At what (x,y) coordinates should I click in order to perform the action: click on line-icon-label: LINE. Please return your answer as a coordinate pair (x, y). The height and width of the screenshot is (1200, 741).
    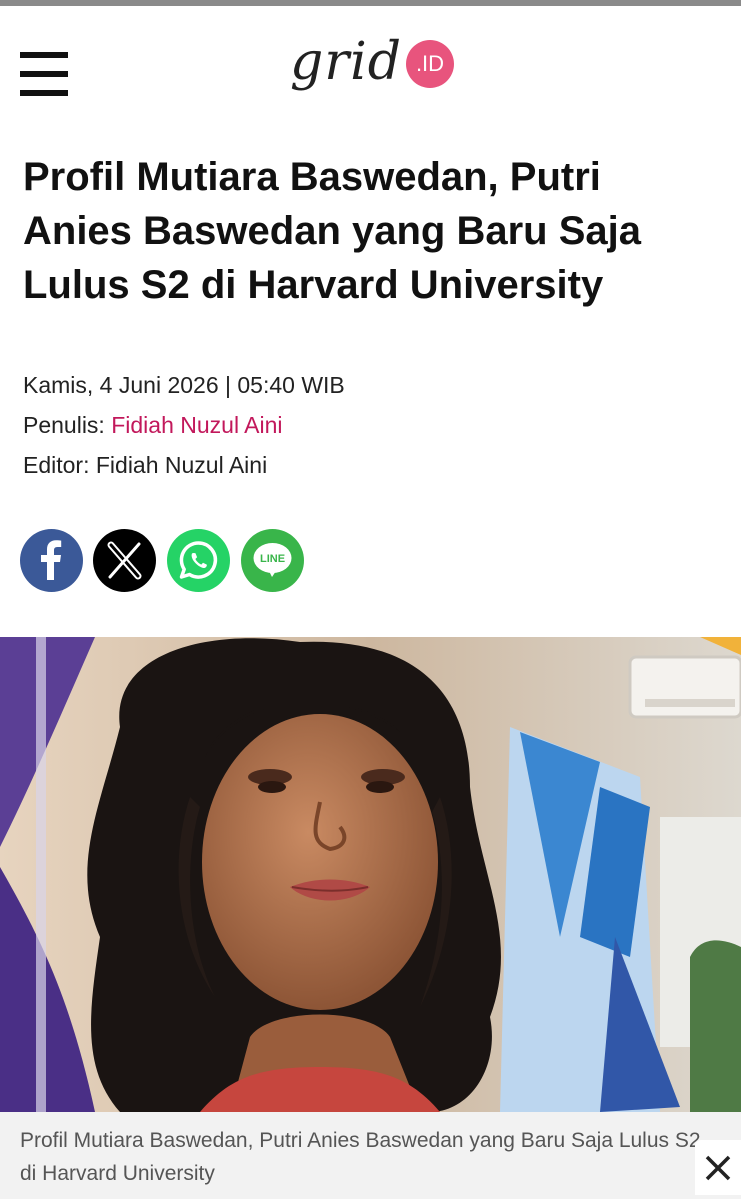
    Looking at the image, I should click on (272, 559).